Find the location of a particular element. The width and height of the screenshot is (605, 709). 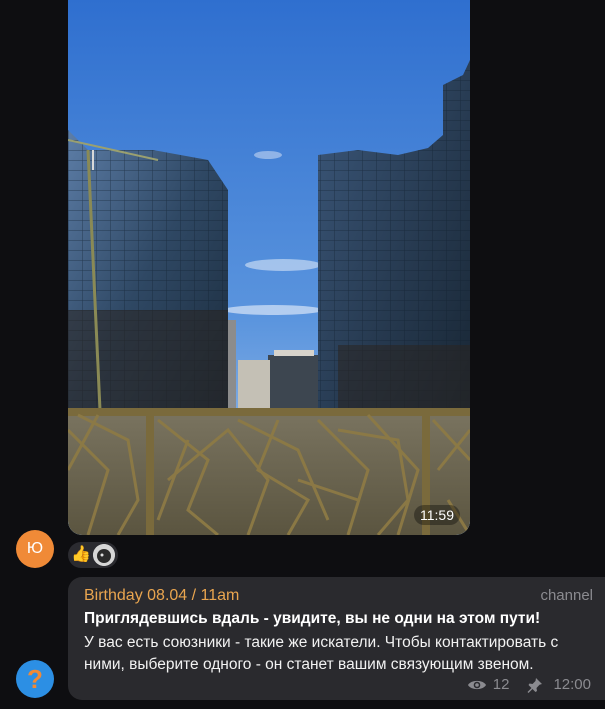

sender-name: Birthday 08.04 / 11am is located at coordinates (161, 596).